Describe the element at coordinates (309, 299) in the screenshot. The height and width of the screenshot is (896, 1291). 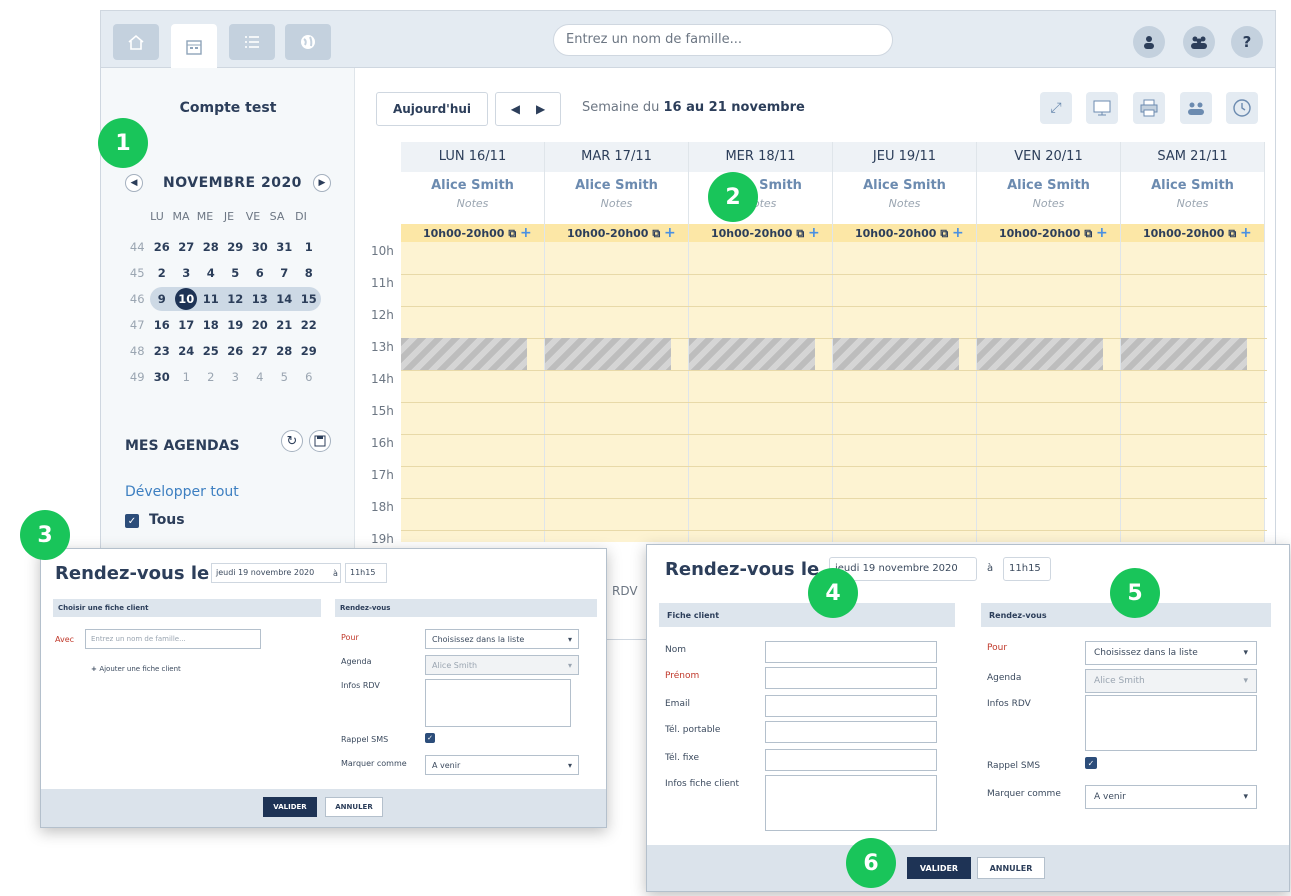
I see `calendar-day: 15` at that location.